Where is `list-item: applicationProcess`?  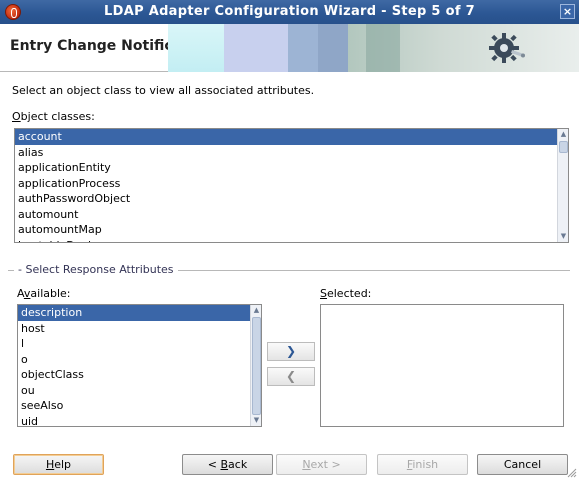 list-item: applicationProcess is located at coordinates (291, 184).